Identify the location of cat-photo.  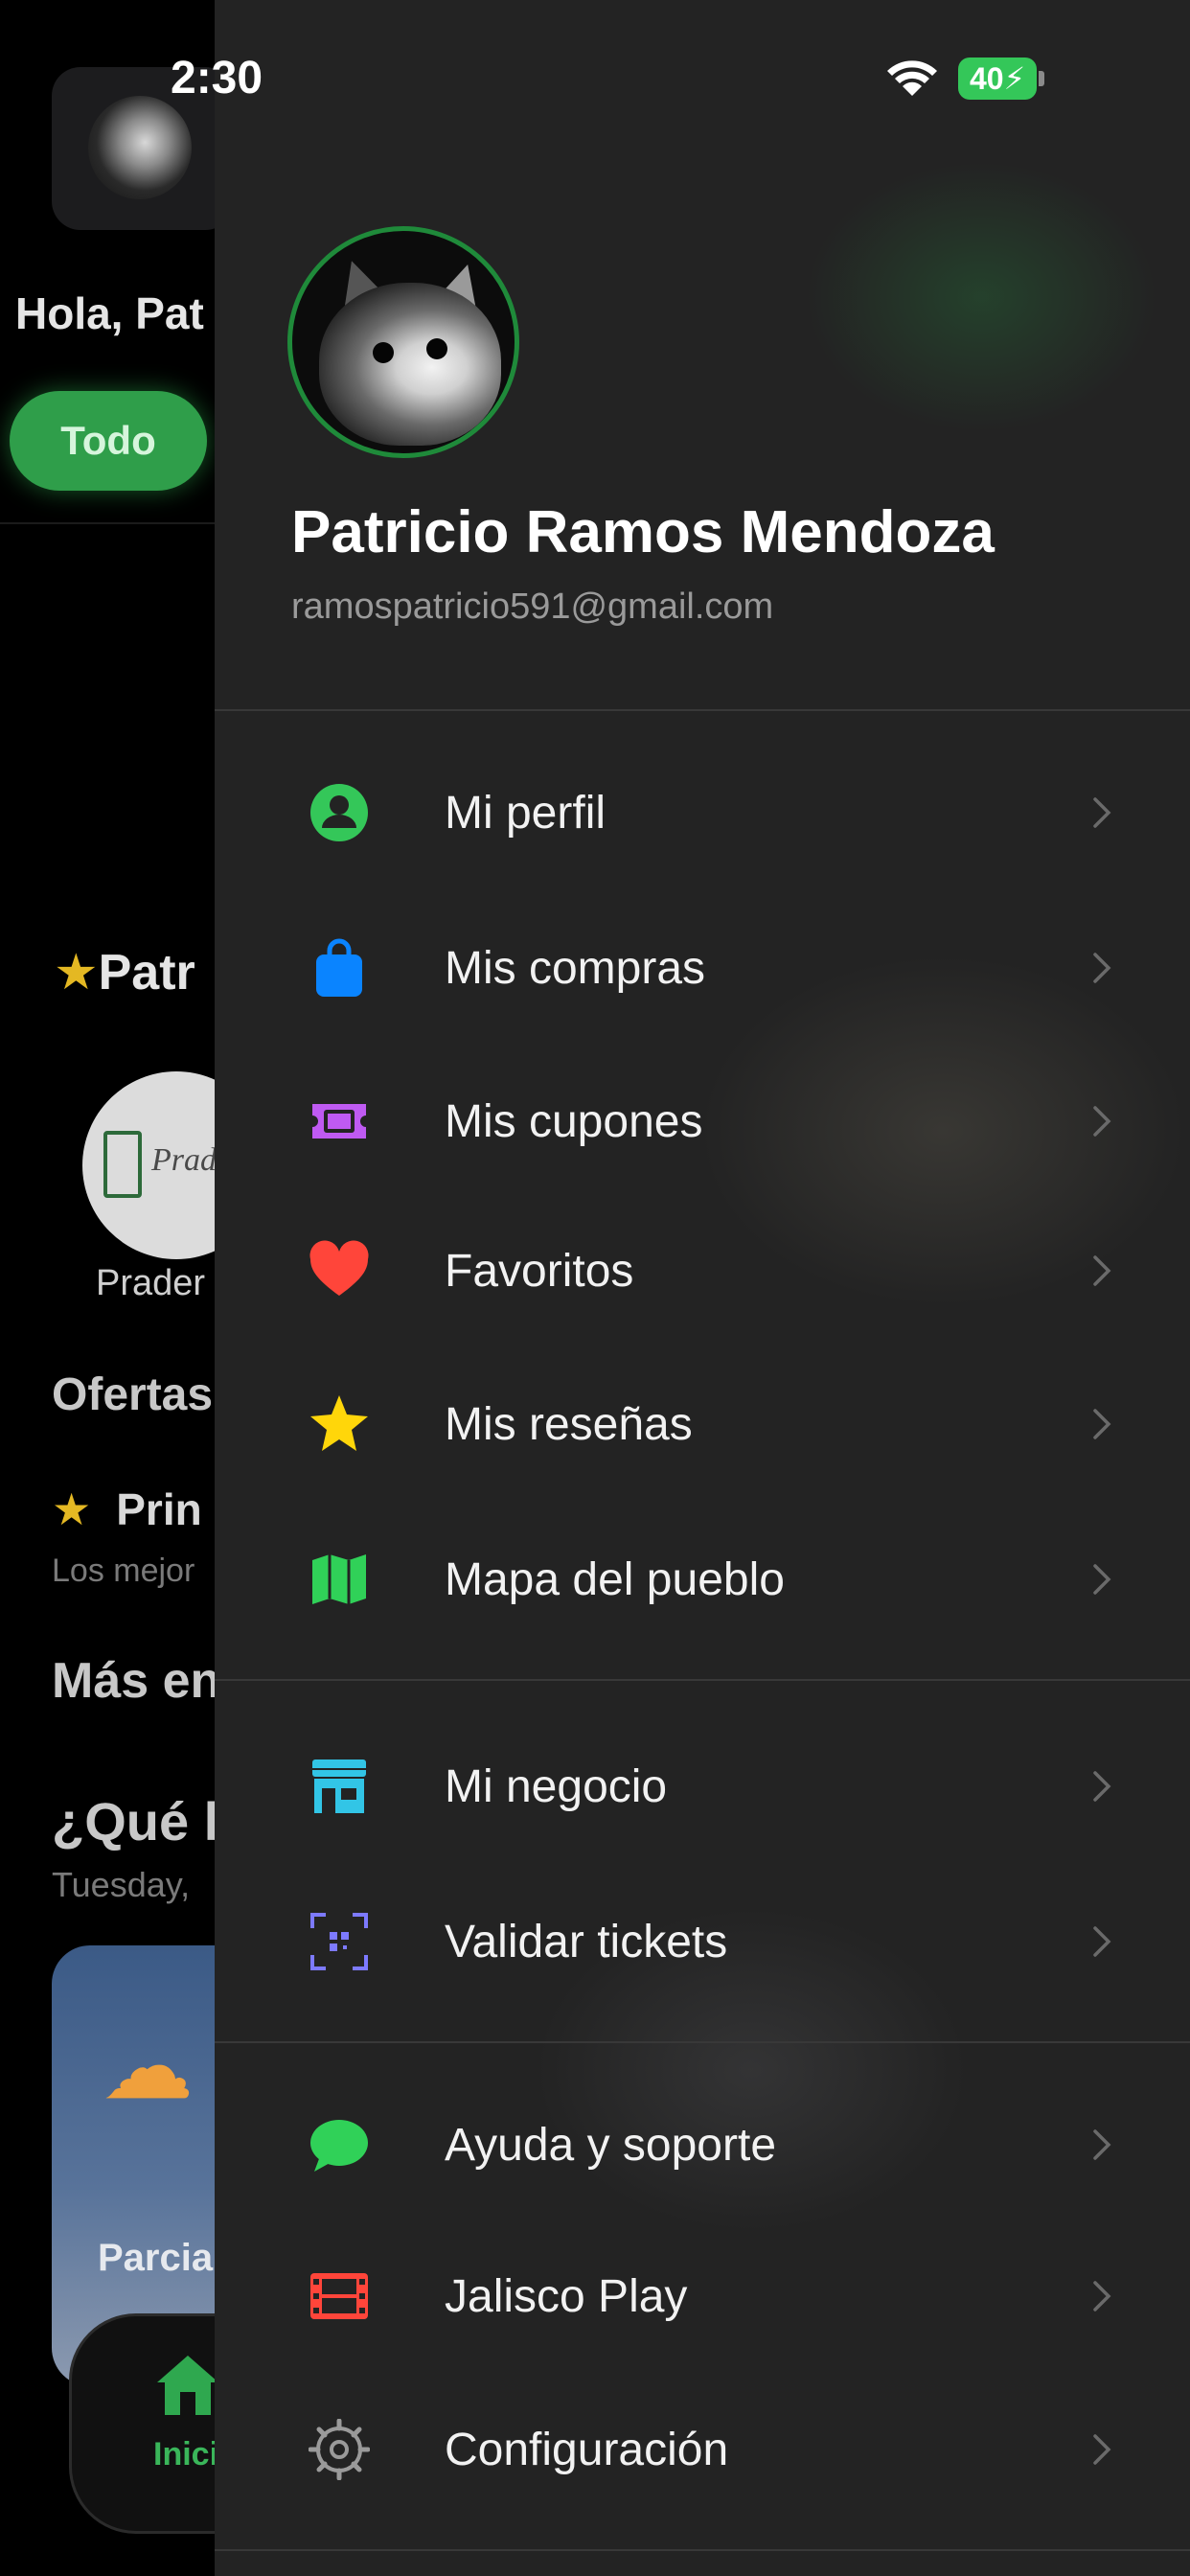
(410, 364).